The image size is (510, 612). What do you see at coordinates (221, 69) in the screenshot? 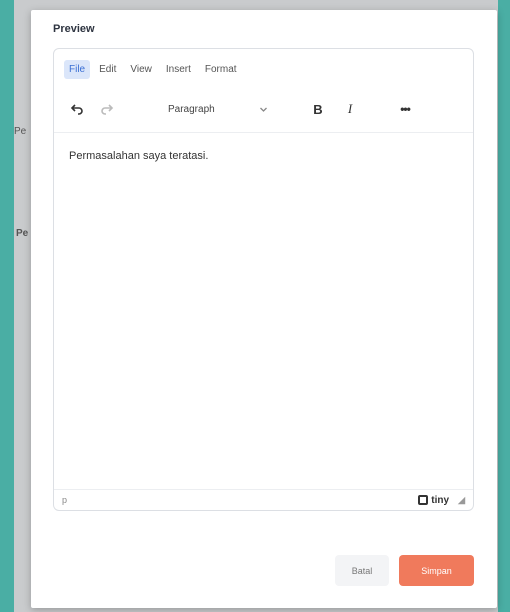
I see `menu-format: Format` at bounding box center [221, 69].